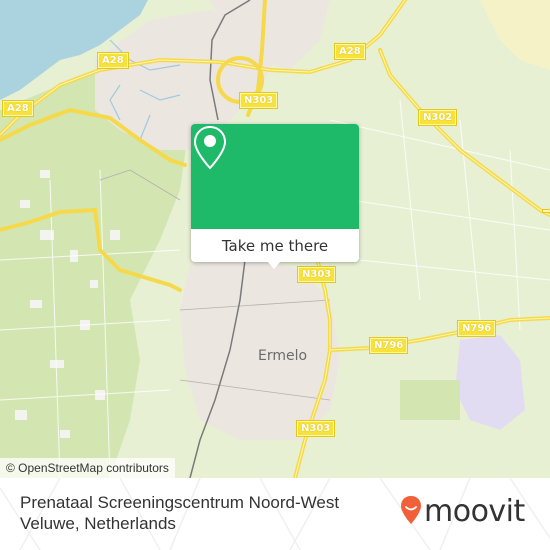 This screenshot has height=550, width=550. What do you see at coordinates (437, 117) in the screenshot?
I see `road-shield-n302: N302` at bounding box center [437, 117].